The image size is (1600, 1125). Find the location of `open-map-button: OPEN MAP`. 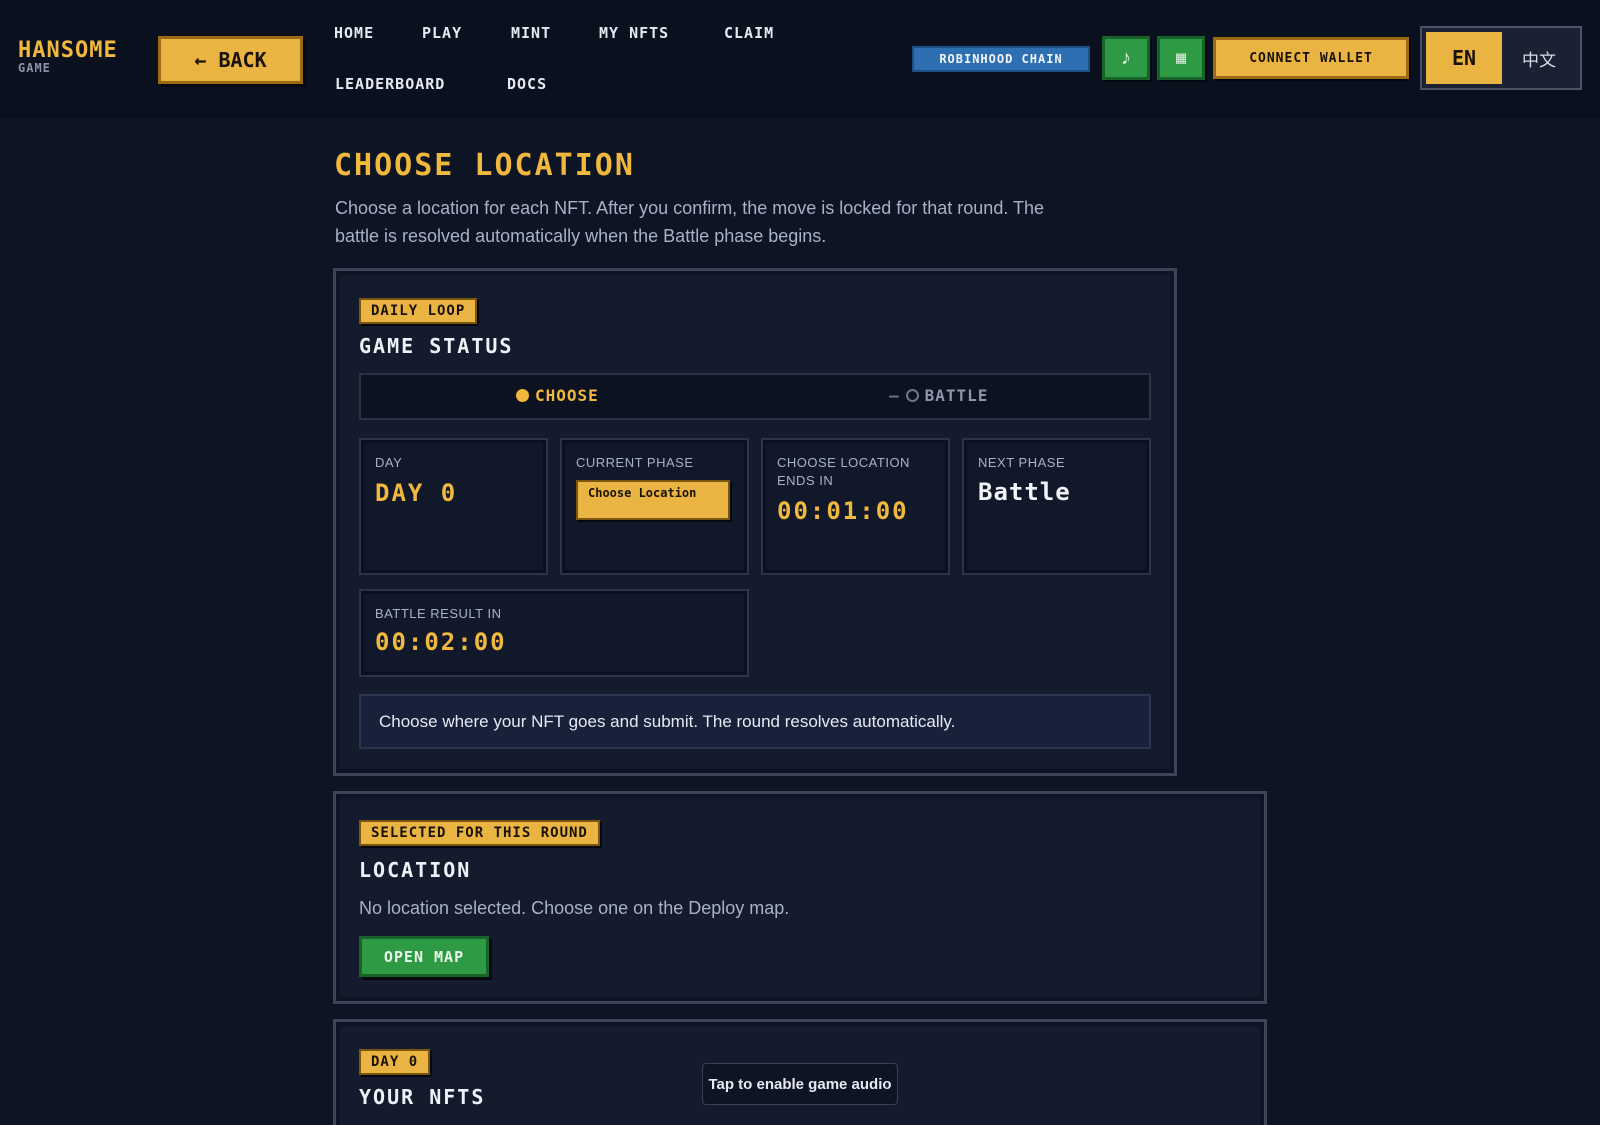

open-map-button: OPEN MAP is located at coordinates (424, 956).